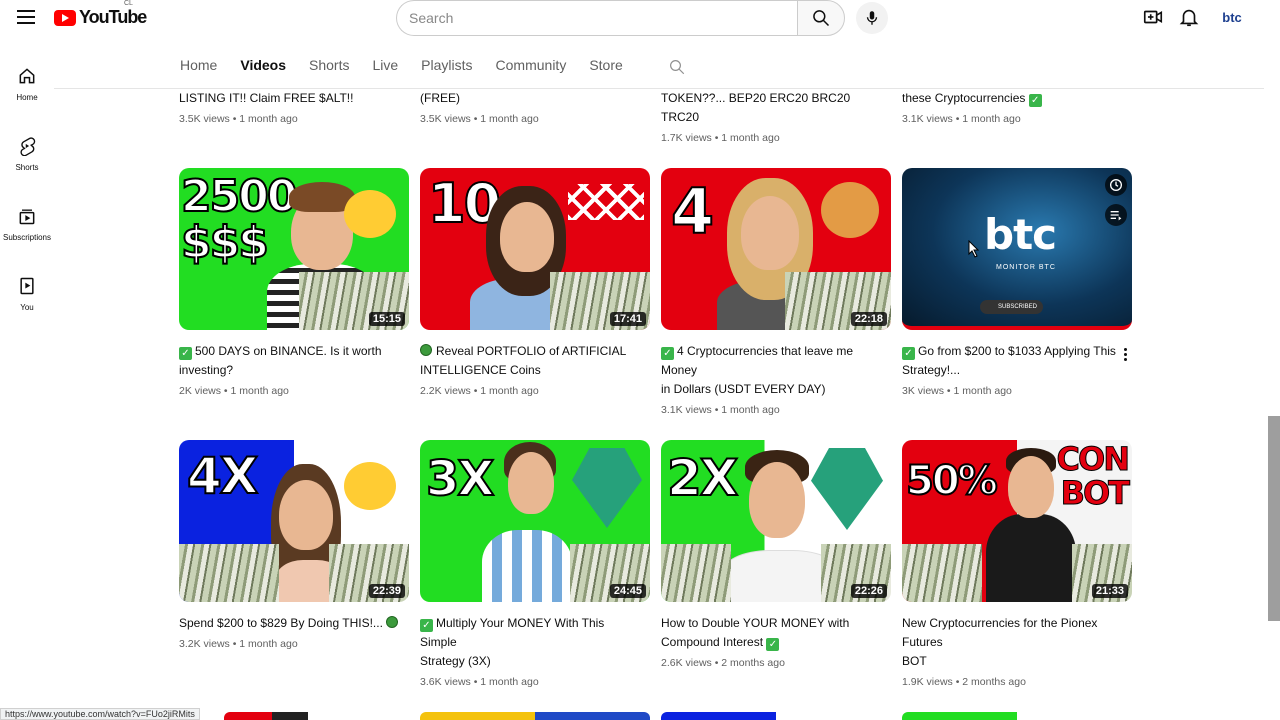  Describe the element at coordinates (627, 319) in the screenshot. I see `video-duration: 17:41` at that location.